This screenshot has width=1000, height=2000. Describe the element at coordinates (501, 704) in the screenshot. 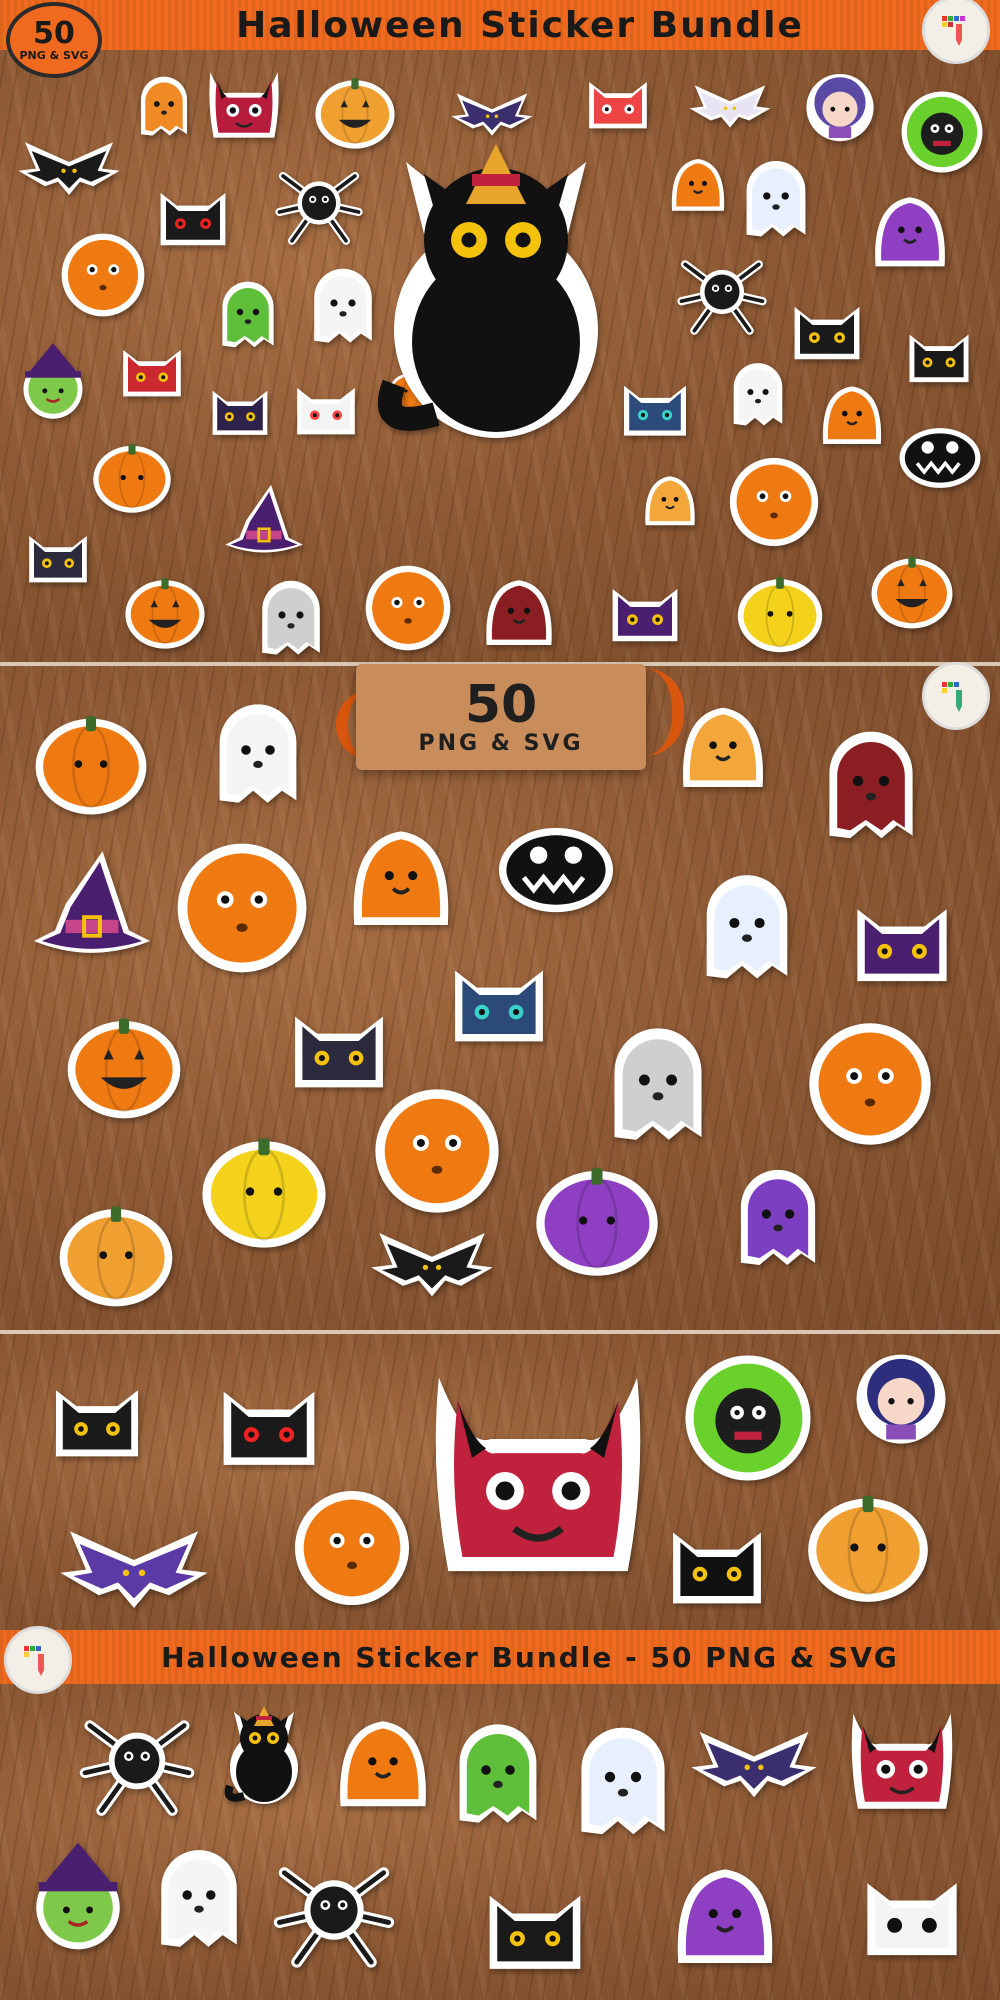

I see `middle-badge-count: 50` at that location.